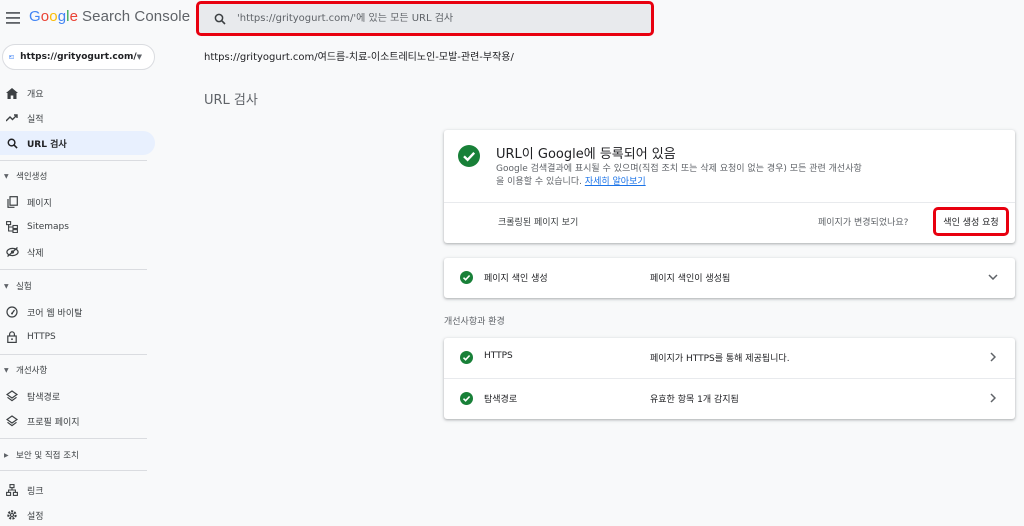 The height and width of the screenshot is (526, 1024). I want to click on sitemap-icon, so click(12, 227).